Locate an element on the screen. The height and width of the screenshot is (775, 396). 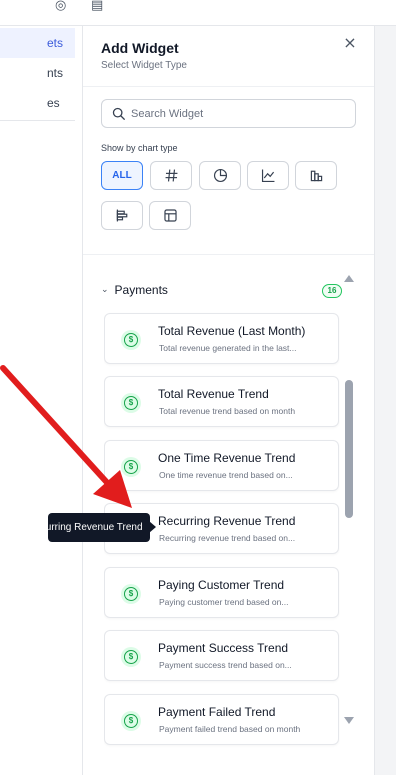
right-panel-edge is located at coordinates (385, 400).